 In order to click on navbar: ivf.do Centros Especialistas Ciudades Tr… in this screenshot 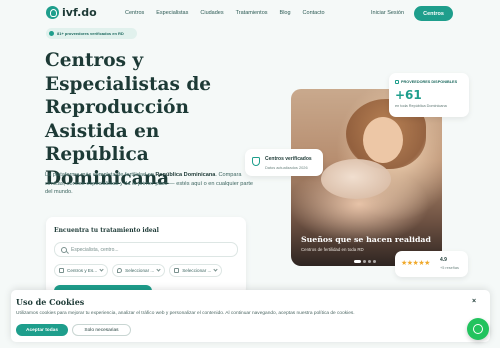, I will do `click(250, 13)`.